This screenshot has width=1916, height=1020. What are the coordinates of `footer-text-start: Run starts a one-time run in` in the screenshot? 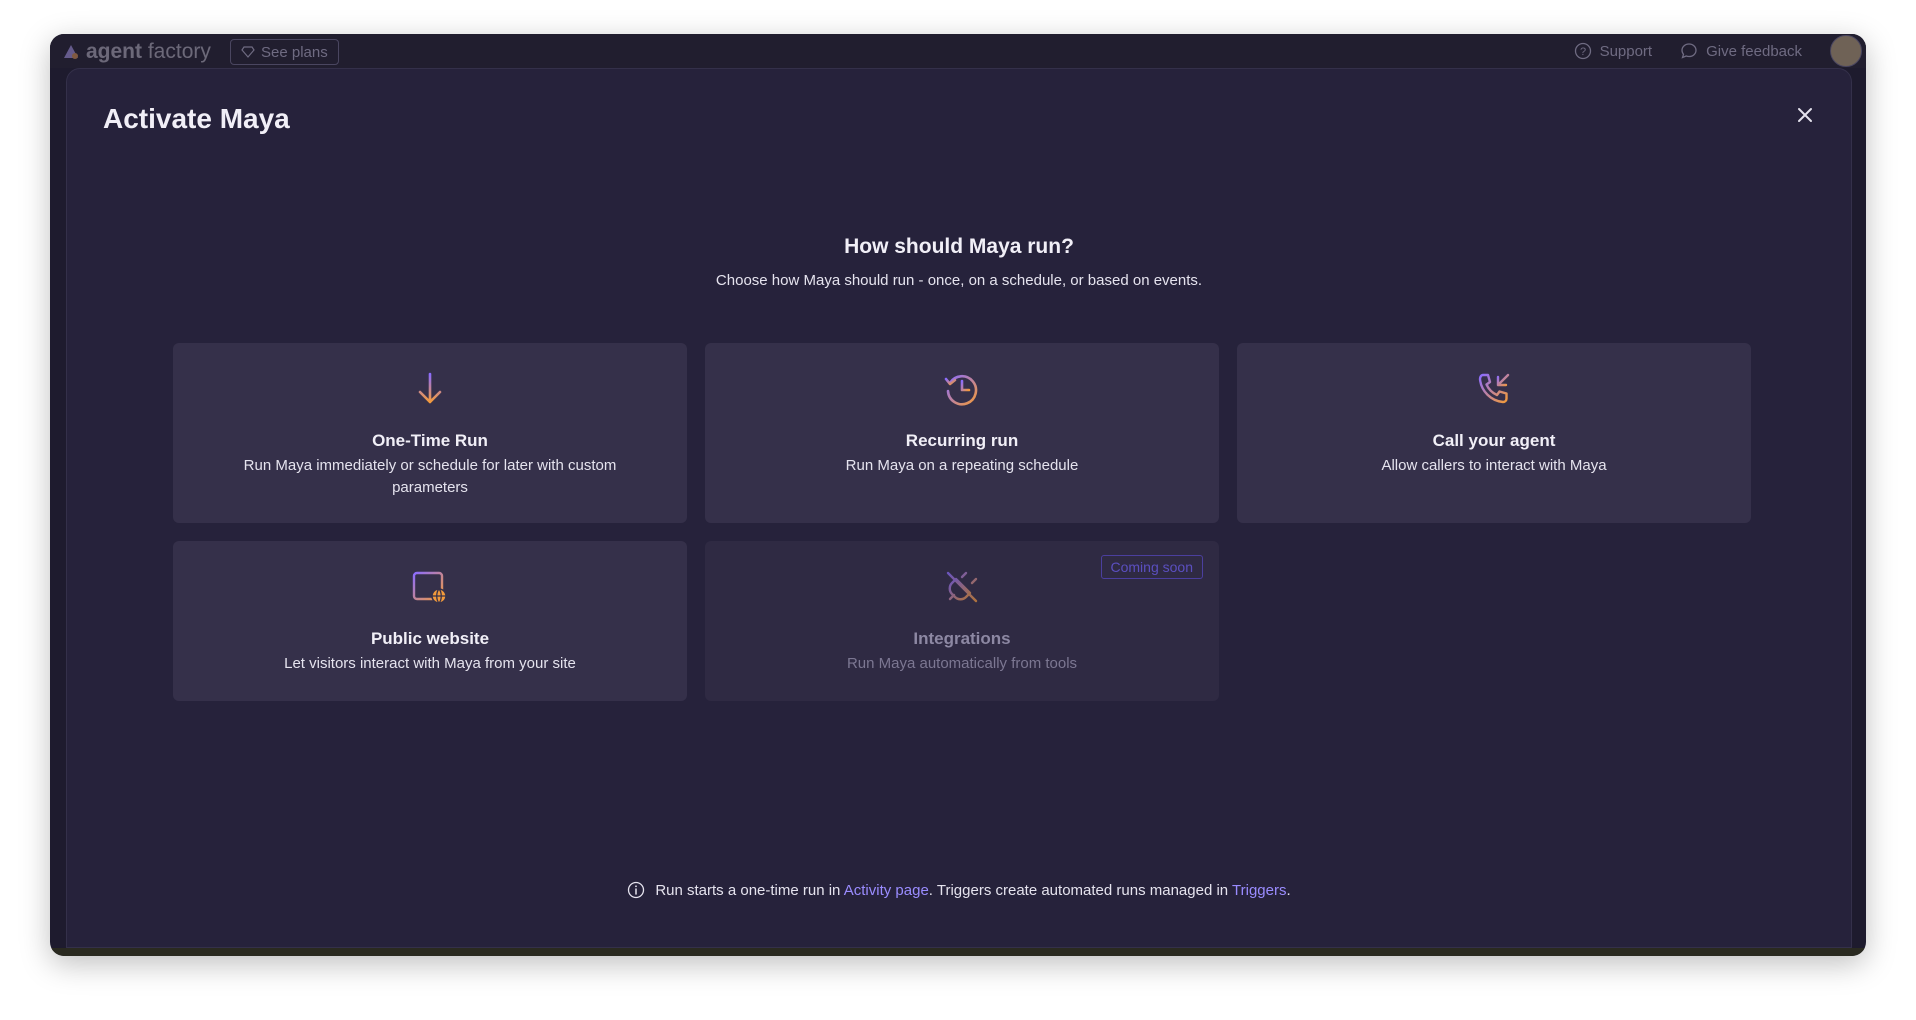 It's located at (749, 890).